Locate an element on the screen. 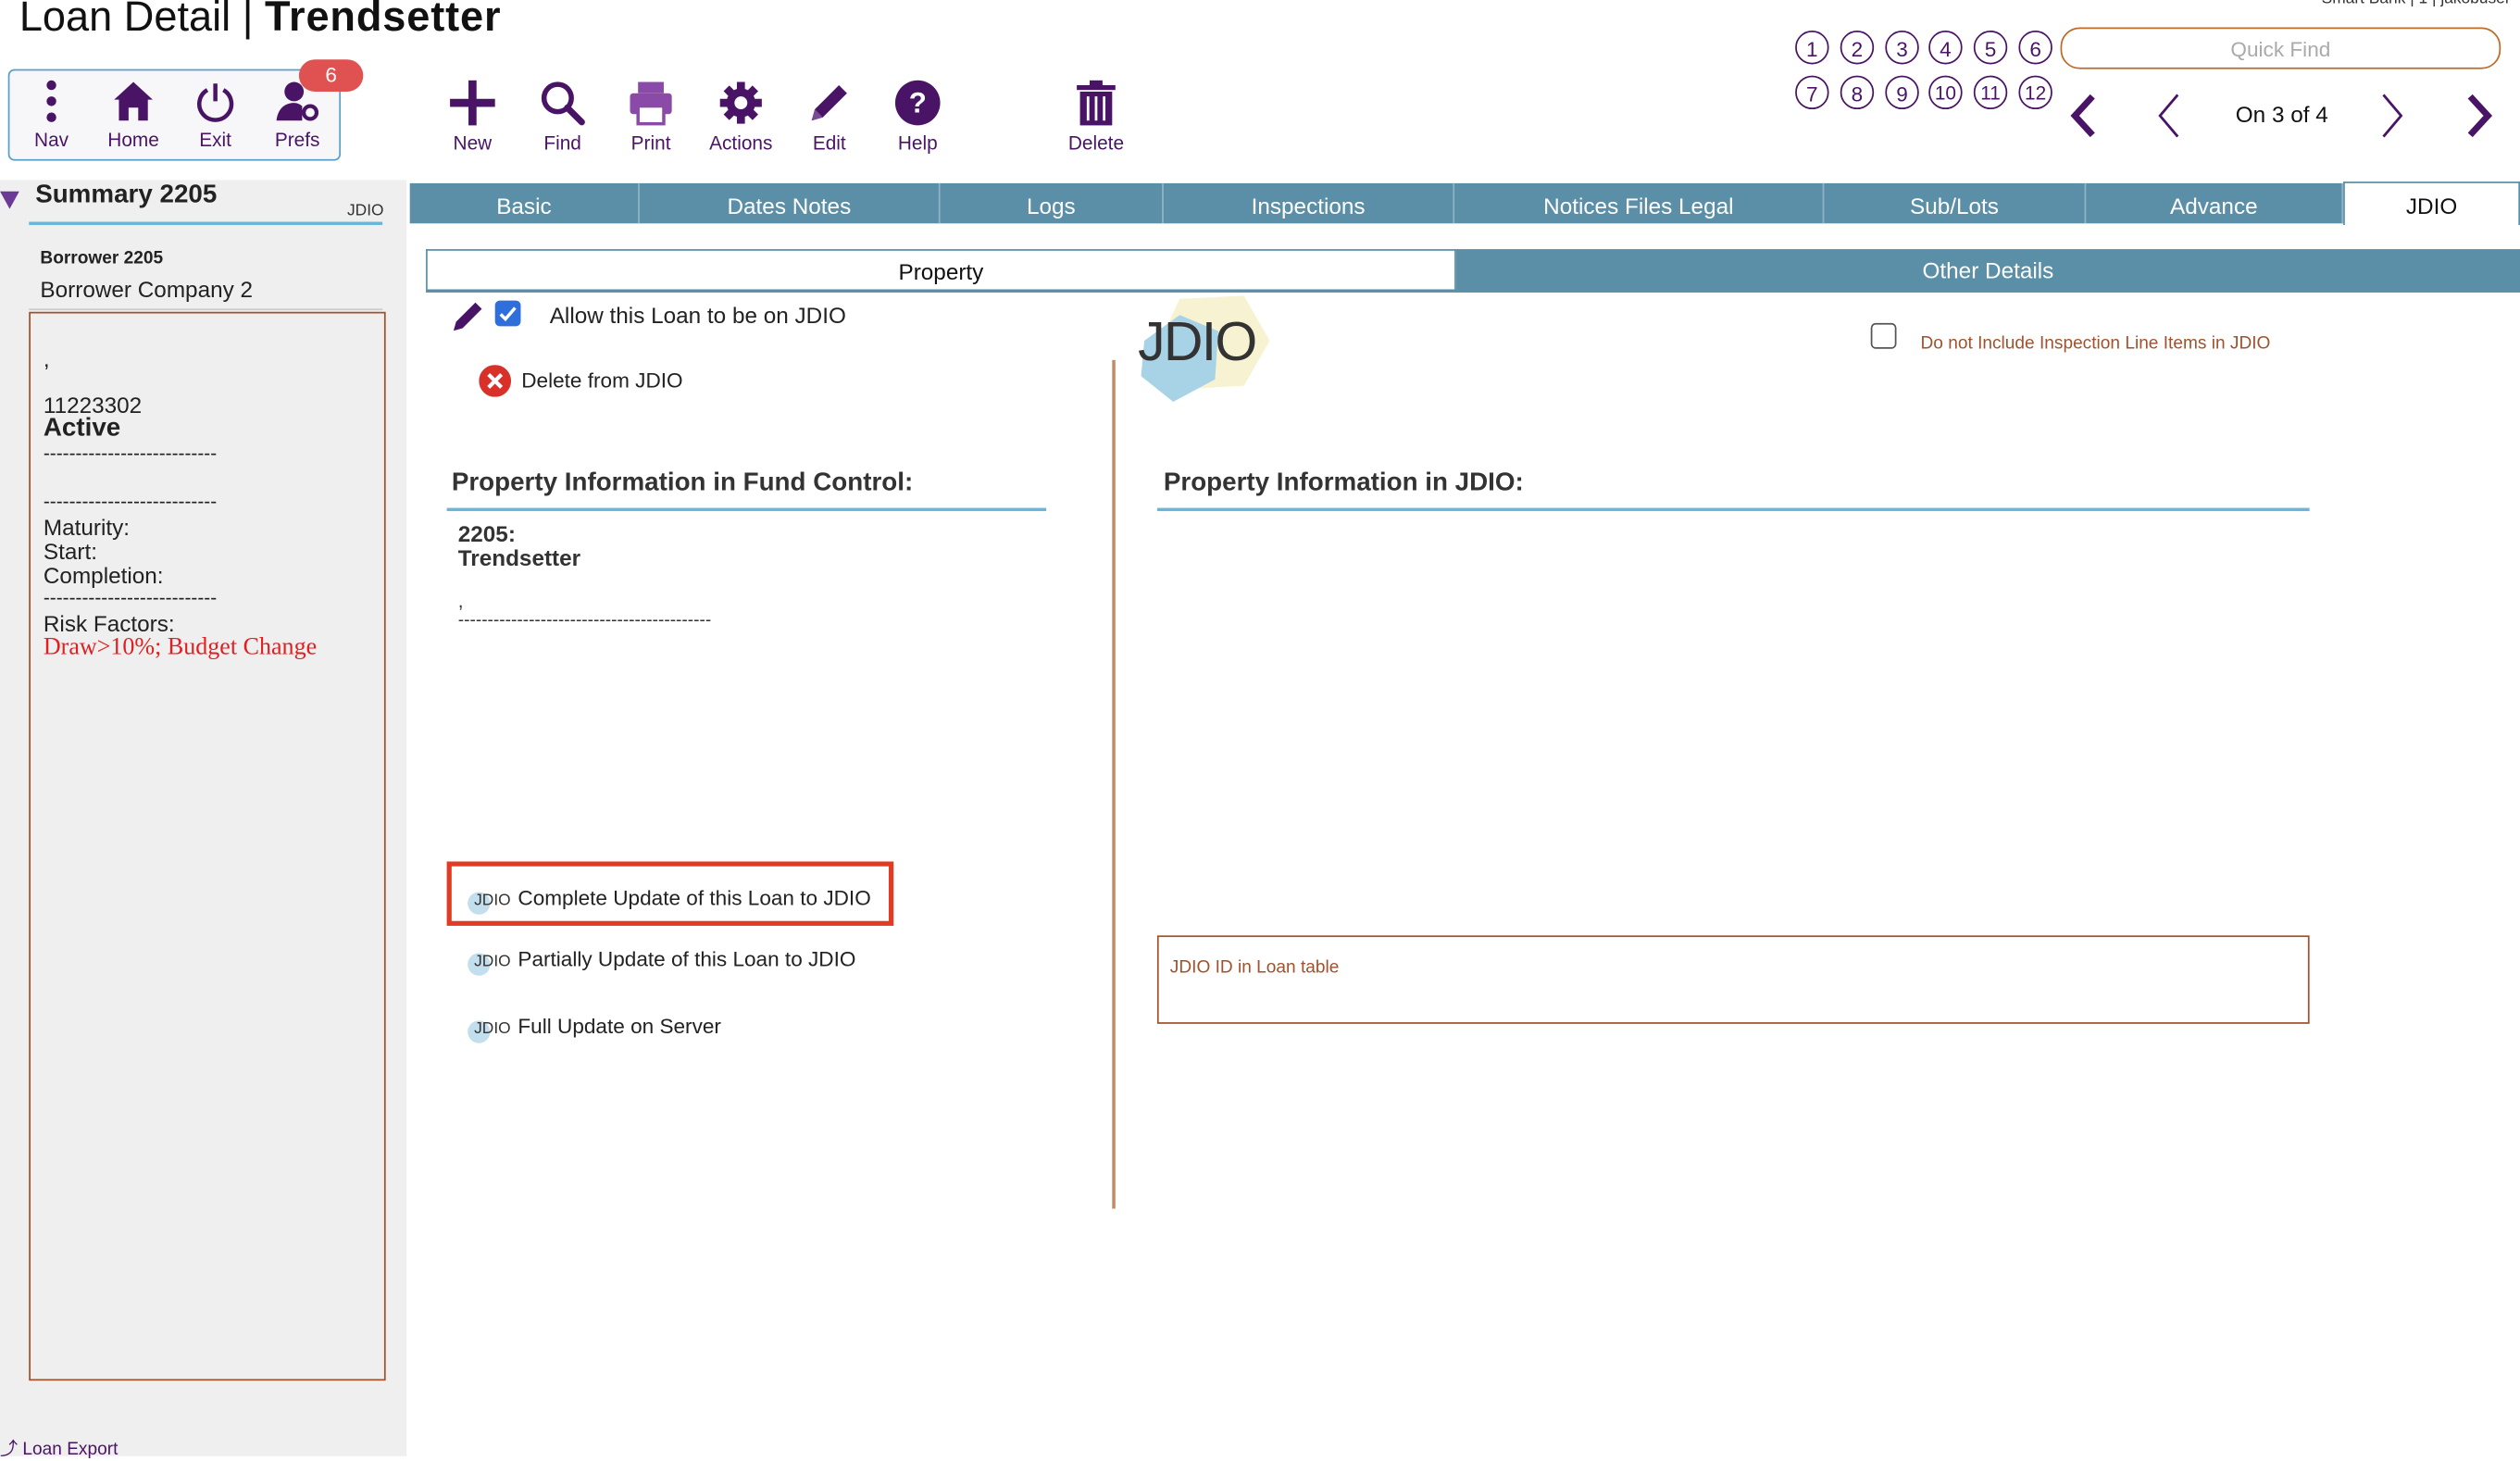 This screenshot has height=1461, width=2520. home-icon is located at coordinates (133, 101).